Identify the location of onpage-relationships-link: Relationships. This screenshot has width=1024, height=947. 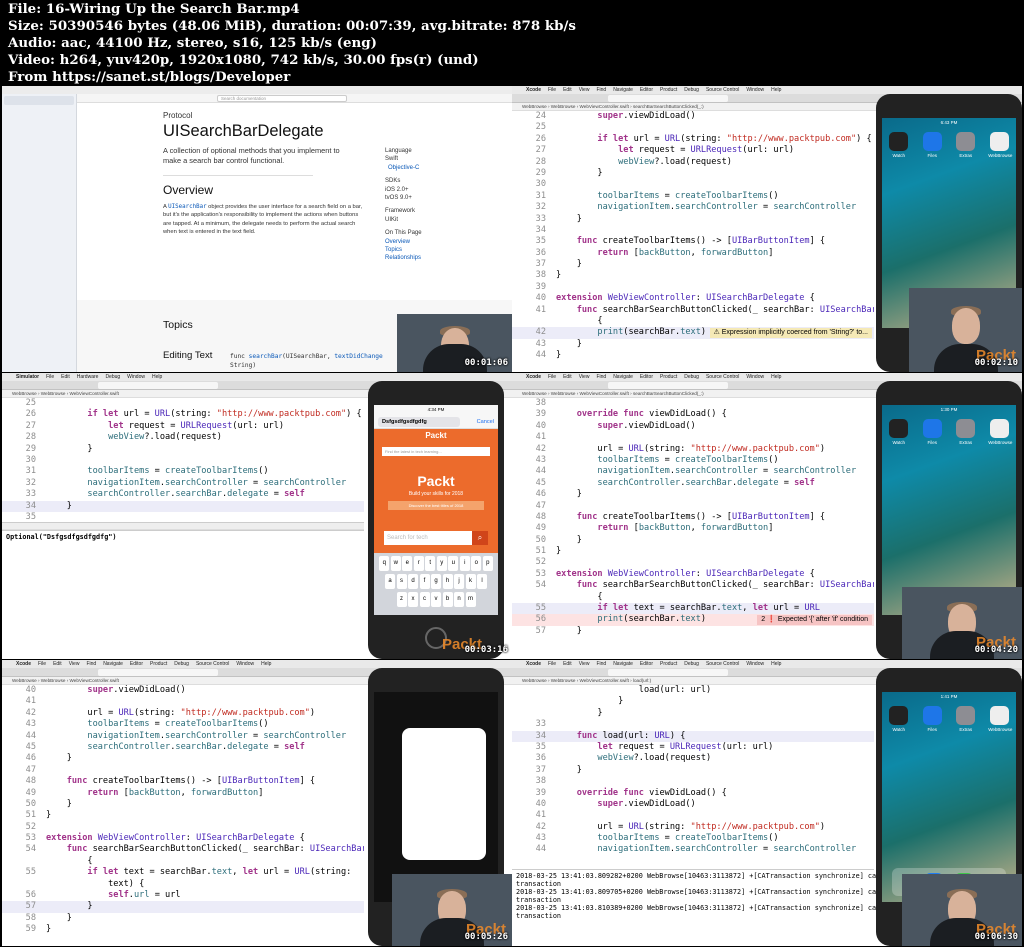
(415, 258).